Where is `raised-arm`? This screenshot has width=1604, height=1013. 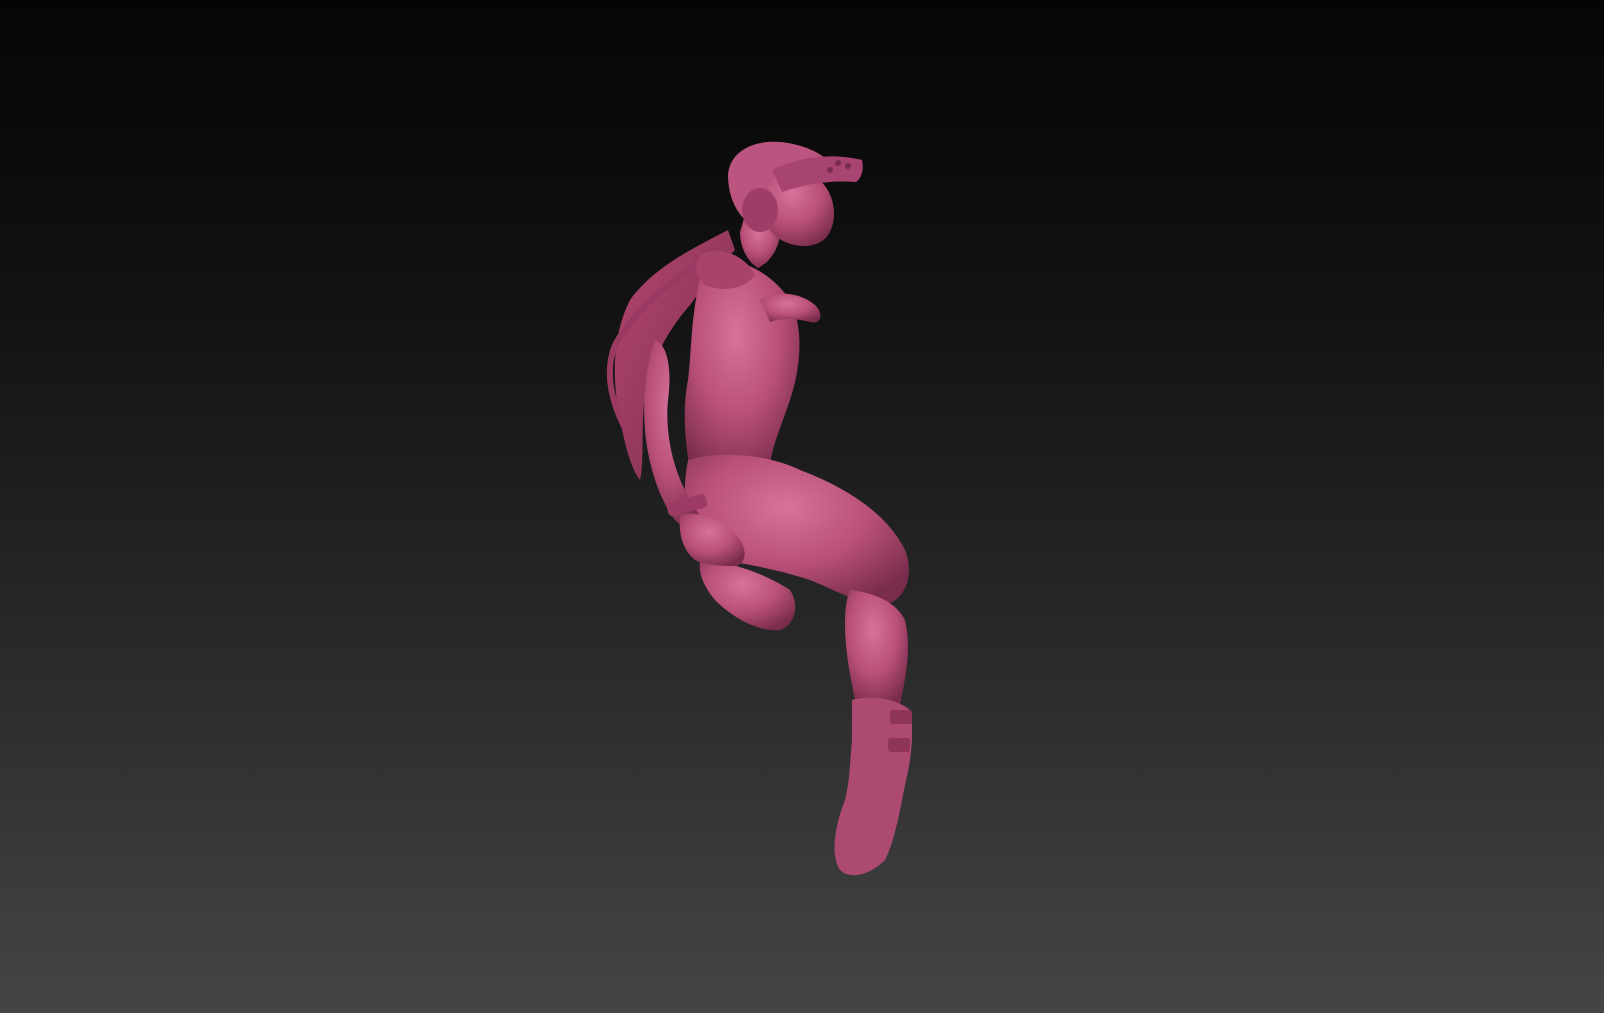
raised-arm is located at coordinates (790, 308).